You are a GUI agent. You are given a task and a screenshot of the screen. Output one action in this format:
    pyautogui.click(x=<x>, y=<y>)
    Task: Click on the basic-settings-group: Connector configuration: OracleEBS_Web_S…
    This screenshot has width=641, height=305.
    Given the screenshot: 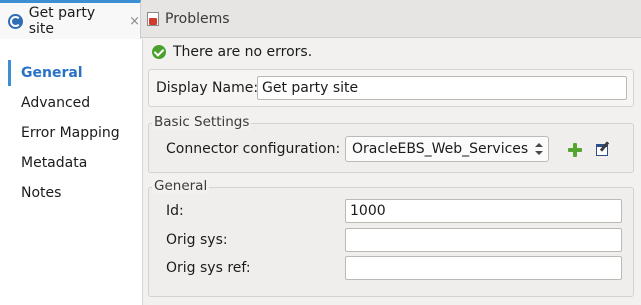 What is the action you would take?
    pyautogui.click(x=391, y=148)
    